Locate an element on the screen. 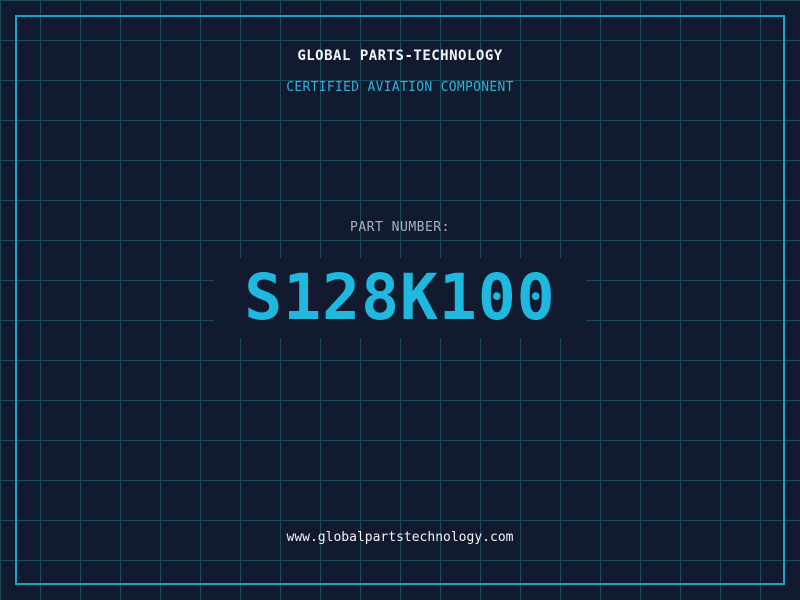 The height and width of the screenshot is (600, 800). company-name: GLOBAL PARTS-TECHNOLOGY is located at coordinates (400, 56).